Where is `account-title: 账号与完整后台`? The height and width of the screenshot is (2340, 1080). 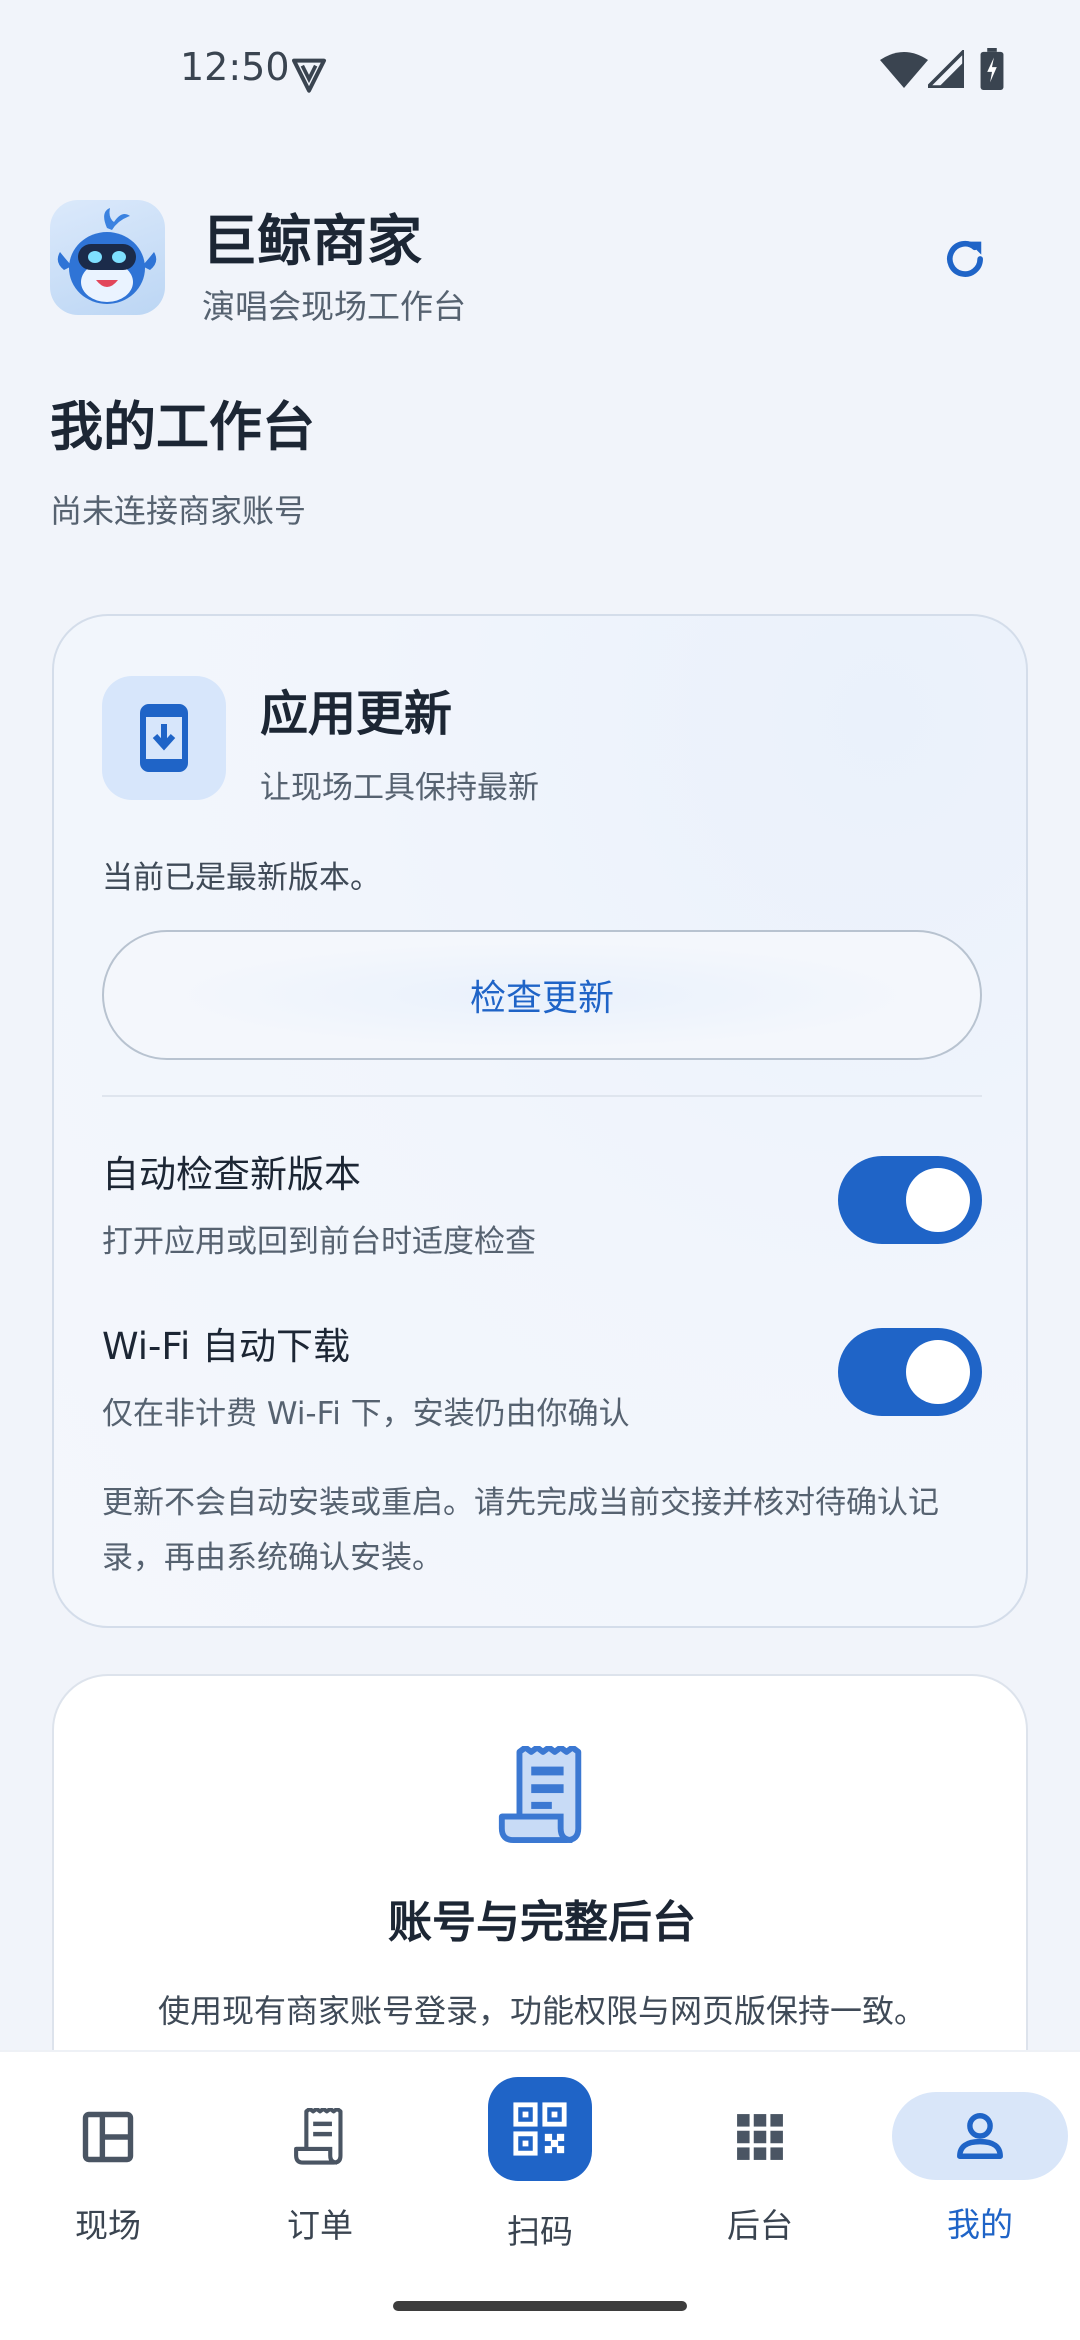 account-title: 账号与完整后台 is located at coordinates (542, 1922).